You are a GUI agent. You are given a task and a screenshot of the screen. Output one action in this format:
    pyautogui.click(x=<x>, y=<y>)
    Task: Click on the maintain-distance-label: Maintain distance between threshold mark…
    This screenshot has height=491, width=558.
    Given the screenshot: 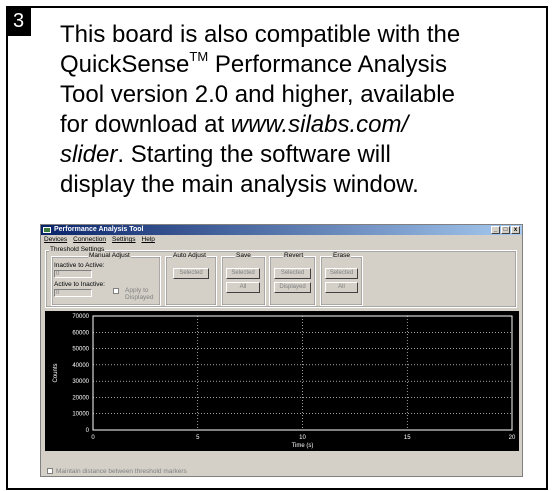 What is the action you would take?
    pyautogui.click(x=121, y=471)
    